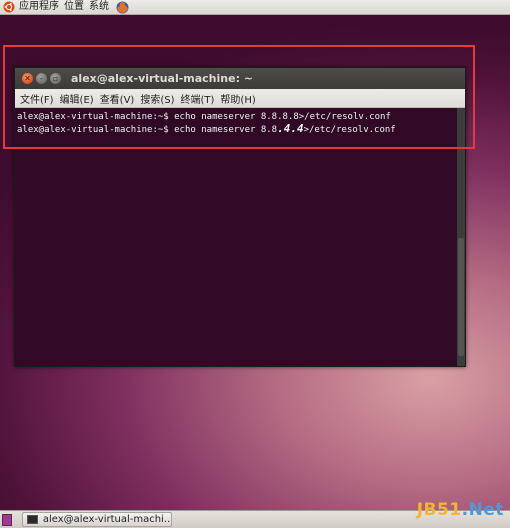 The height and width of the screenshot is (528, 510). Describe the element at coordinates (198, 98) in the screenshot. I see `menu-terminal: 终端(T)` at that location.